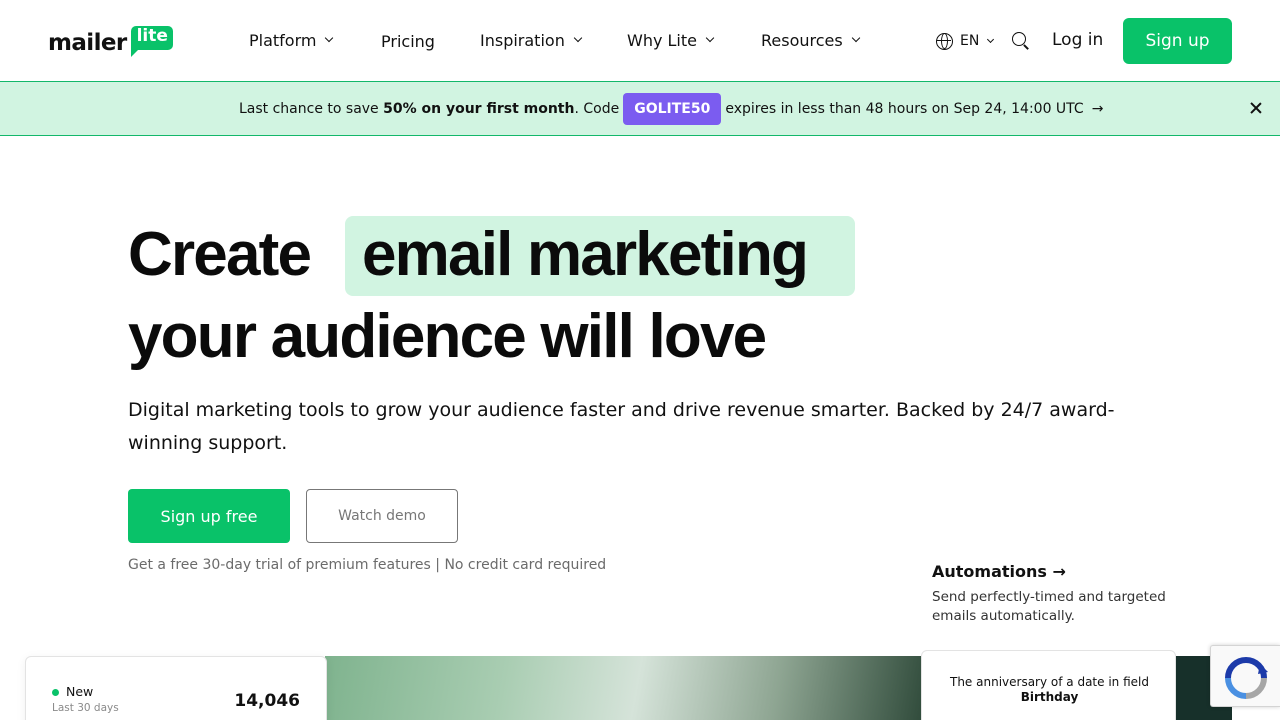 The image size is (1280, 720). I want to click on mailerlite-logo: mailer lite, so click(110, 40).